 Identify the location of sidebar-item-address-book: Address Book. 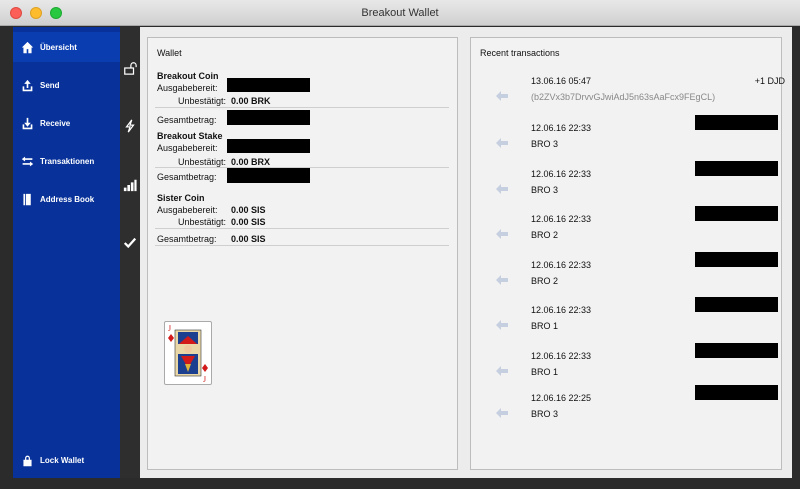
(66, 199).